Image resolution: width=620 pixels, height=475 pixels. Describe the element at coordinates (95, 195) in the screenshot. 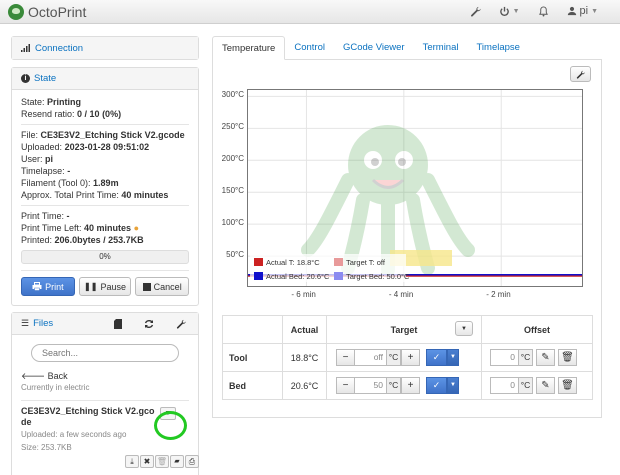

I see `approx-time-line: Approx. Total Print Time: 40 minutes` at that location.